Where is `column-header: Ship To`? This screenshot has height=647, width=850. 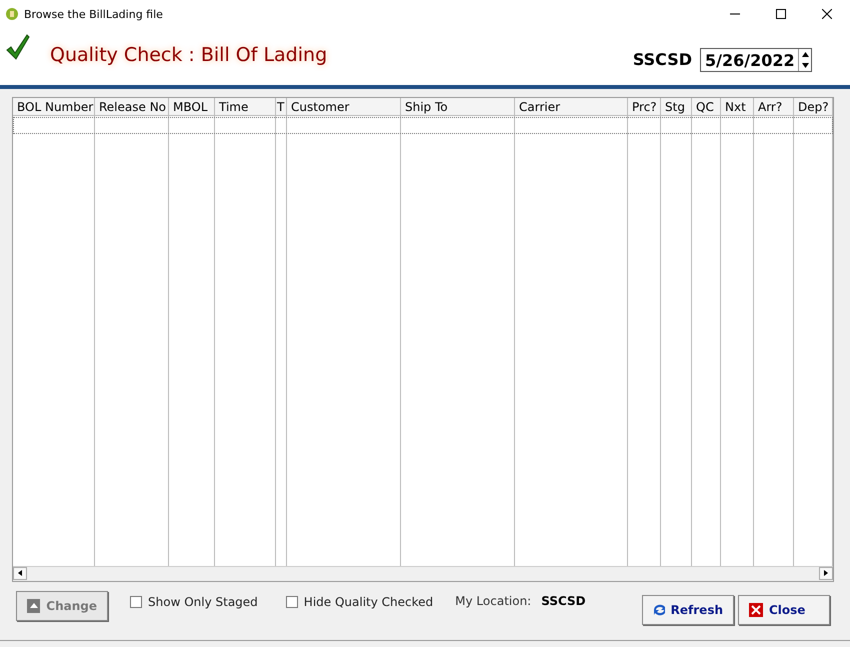 column-header: Ship To is located at coordinates (458, 107).